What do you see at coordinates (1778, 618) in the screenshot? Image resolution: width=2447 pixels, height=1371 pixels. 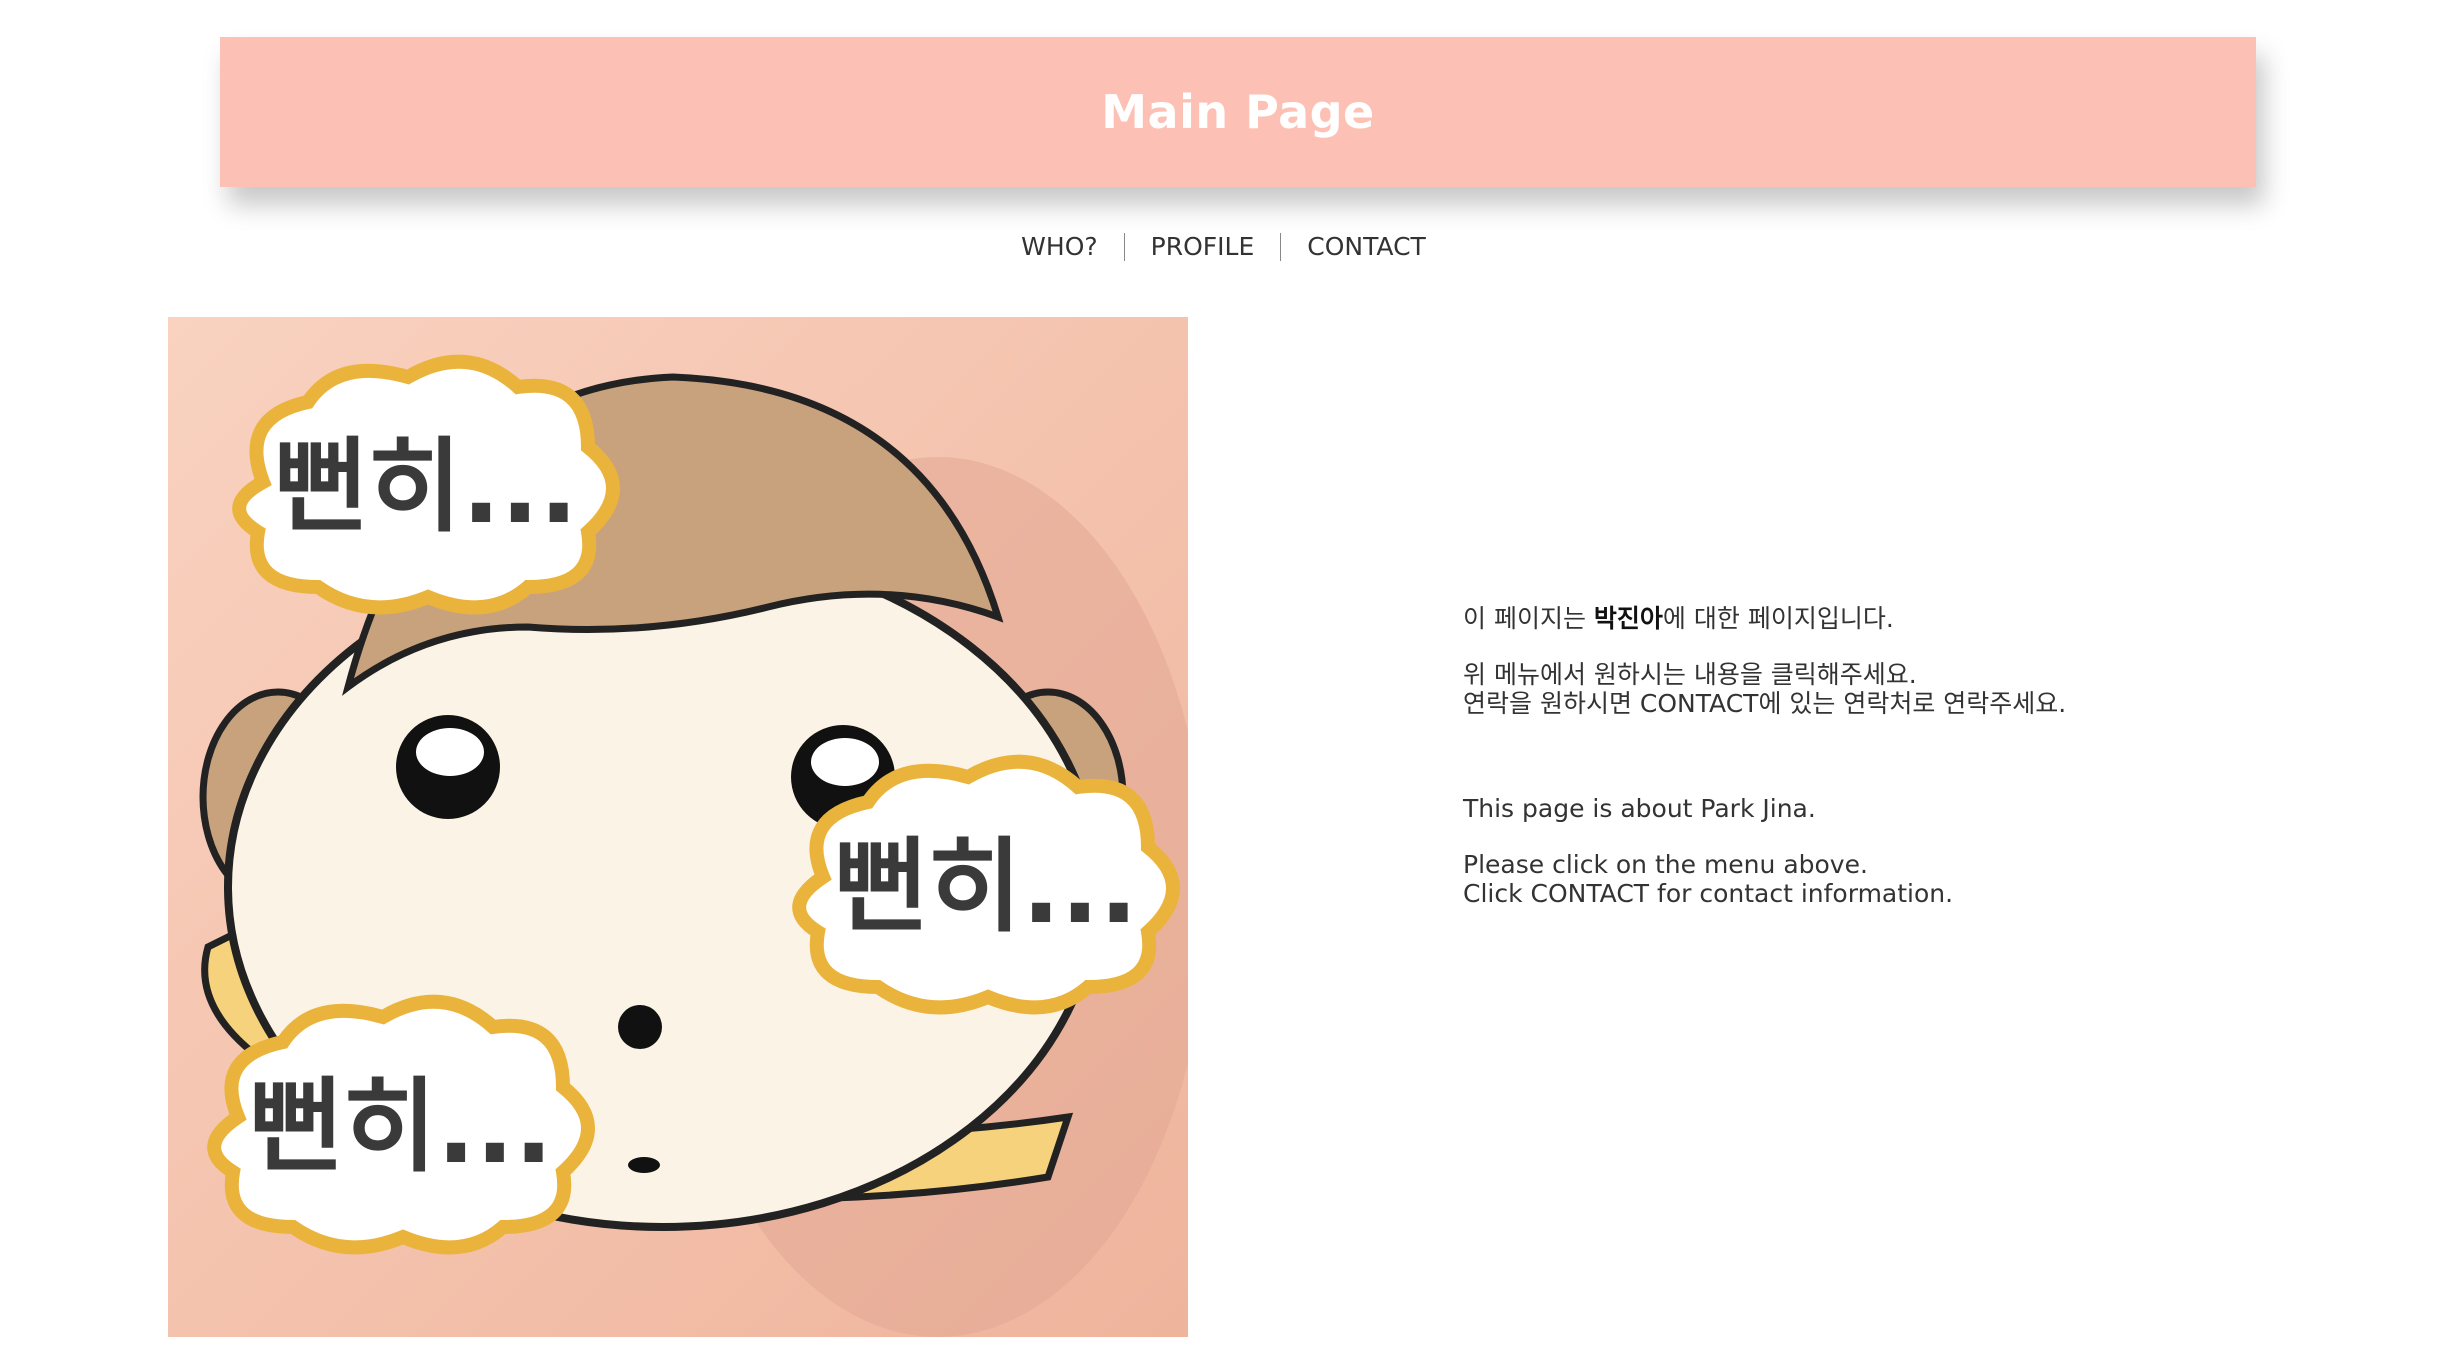 I see `intro-ko-suffix: 에 대한 페이지입니다.` at bounding box center [1778, 618].